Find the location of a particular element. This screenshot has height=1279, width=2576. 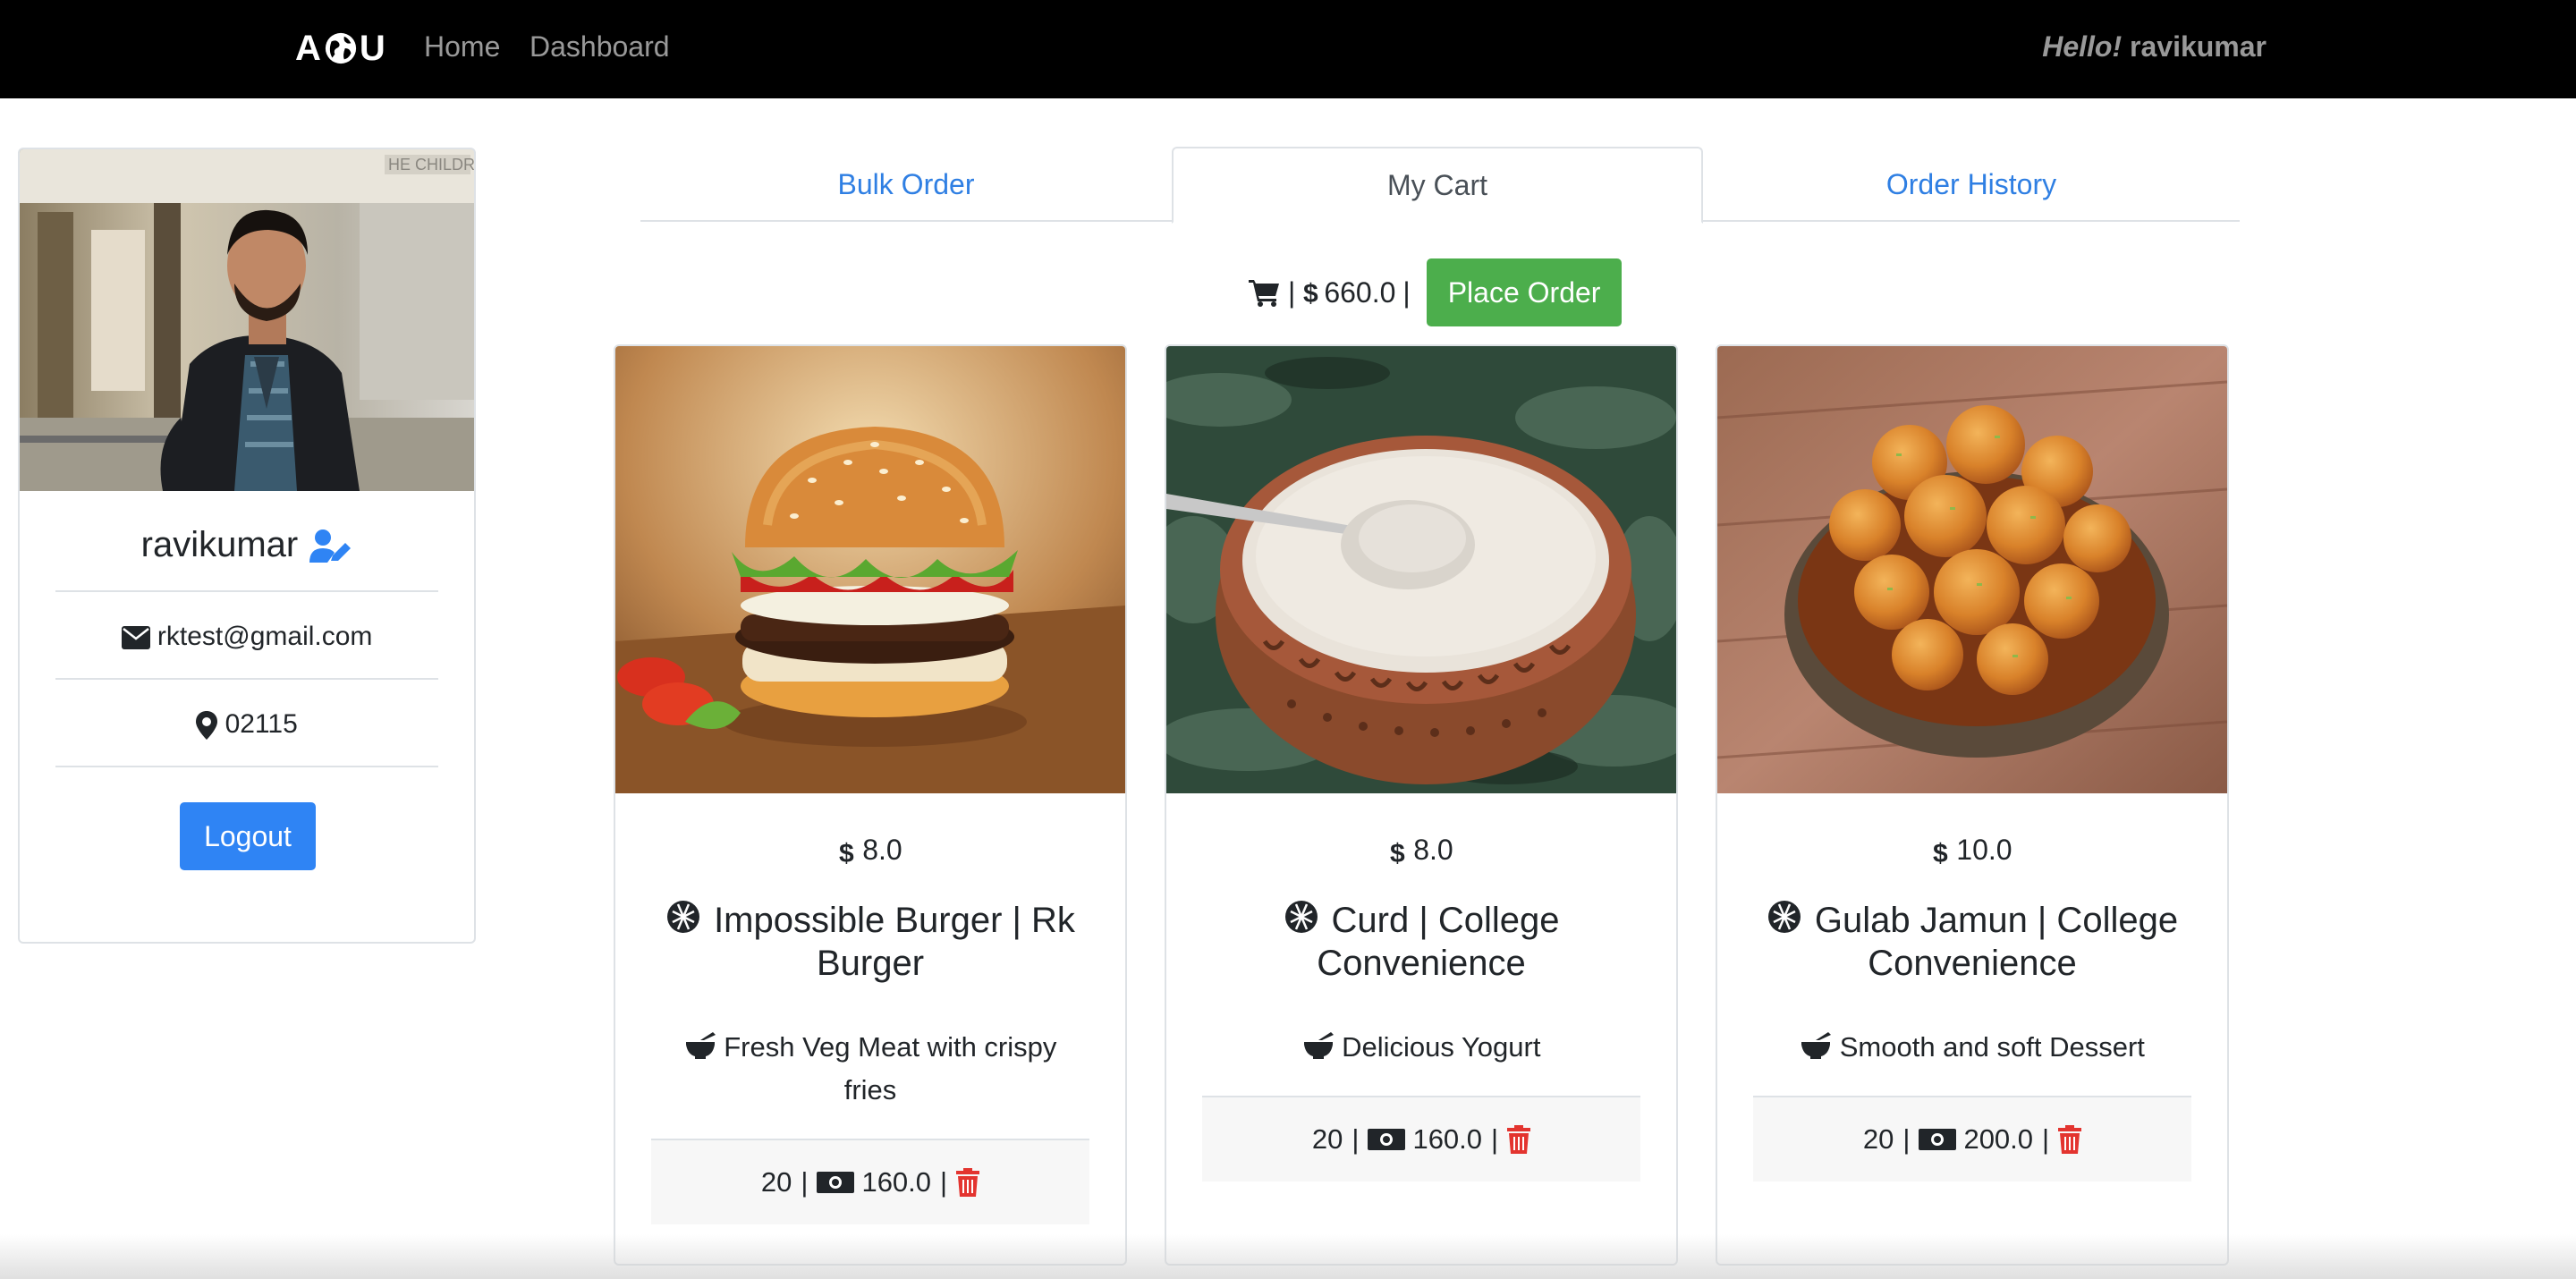

top-navbar: A U Home Dashboard Hello! ravikumar is located at coordinates (1288, 49).